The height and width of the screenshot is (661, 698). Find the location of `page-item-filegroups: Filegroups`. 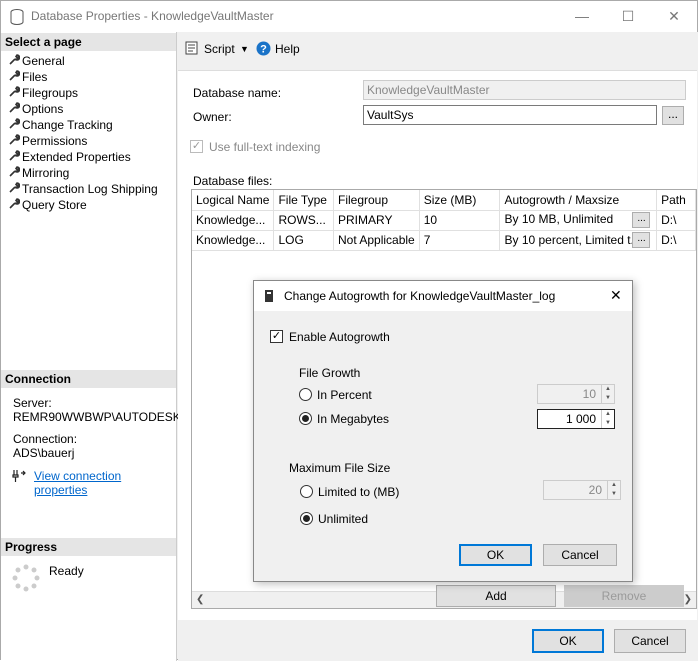

page-item-filegroups: Filegroups is located at coordinates (43, 94).